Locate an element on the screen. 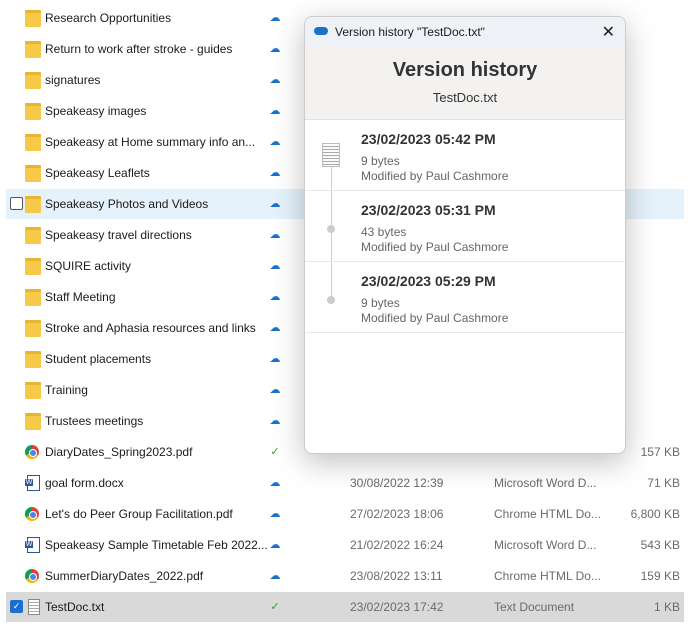  file-type: Text Document is located at coordinates (534, 607).